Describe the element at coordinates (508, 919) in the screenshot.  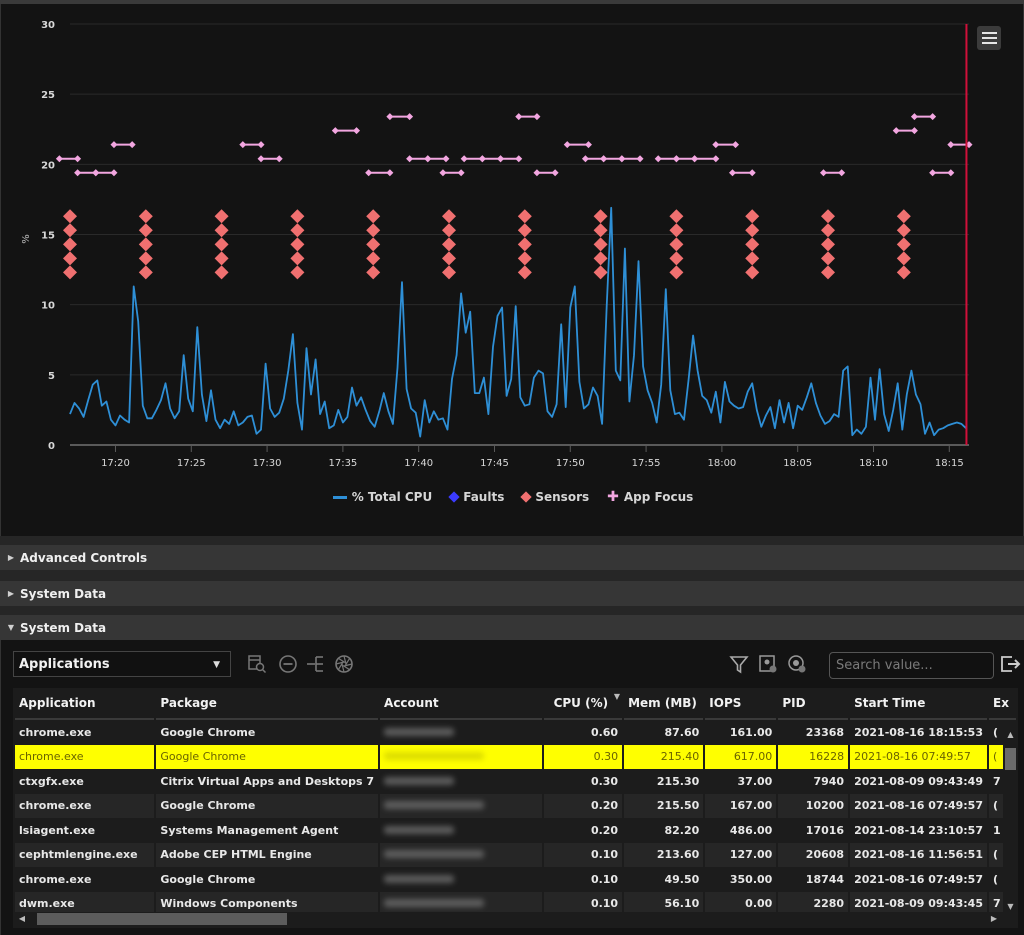
I see `horizontal-scrollbar: ◀ ▶` at that location.